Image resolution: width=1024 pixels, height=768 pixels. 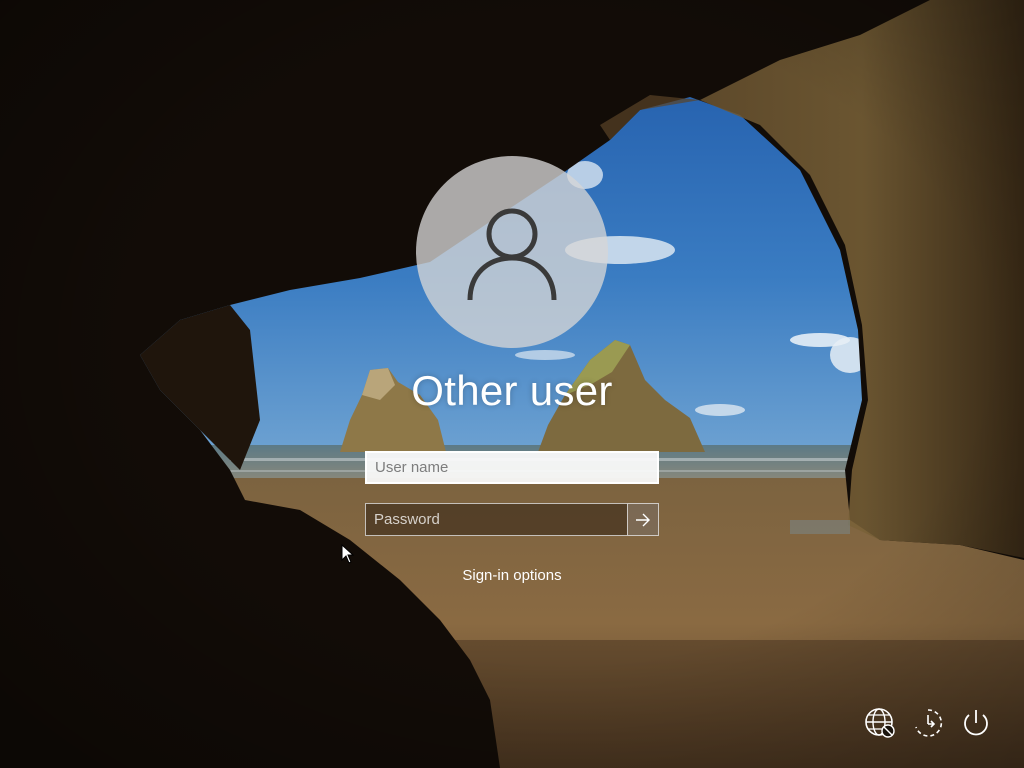 I want to click on network-button, so click(x=880, y=723).